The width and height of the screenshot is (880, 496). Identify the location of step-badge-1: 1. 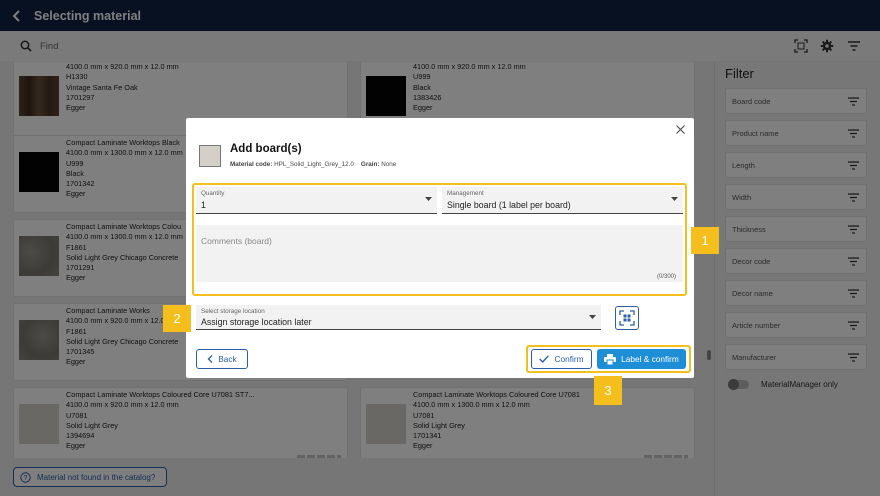
(705, 240).